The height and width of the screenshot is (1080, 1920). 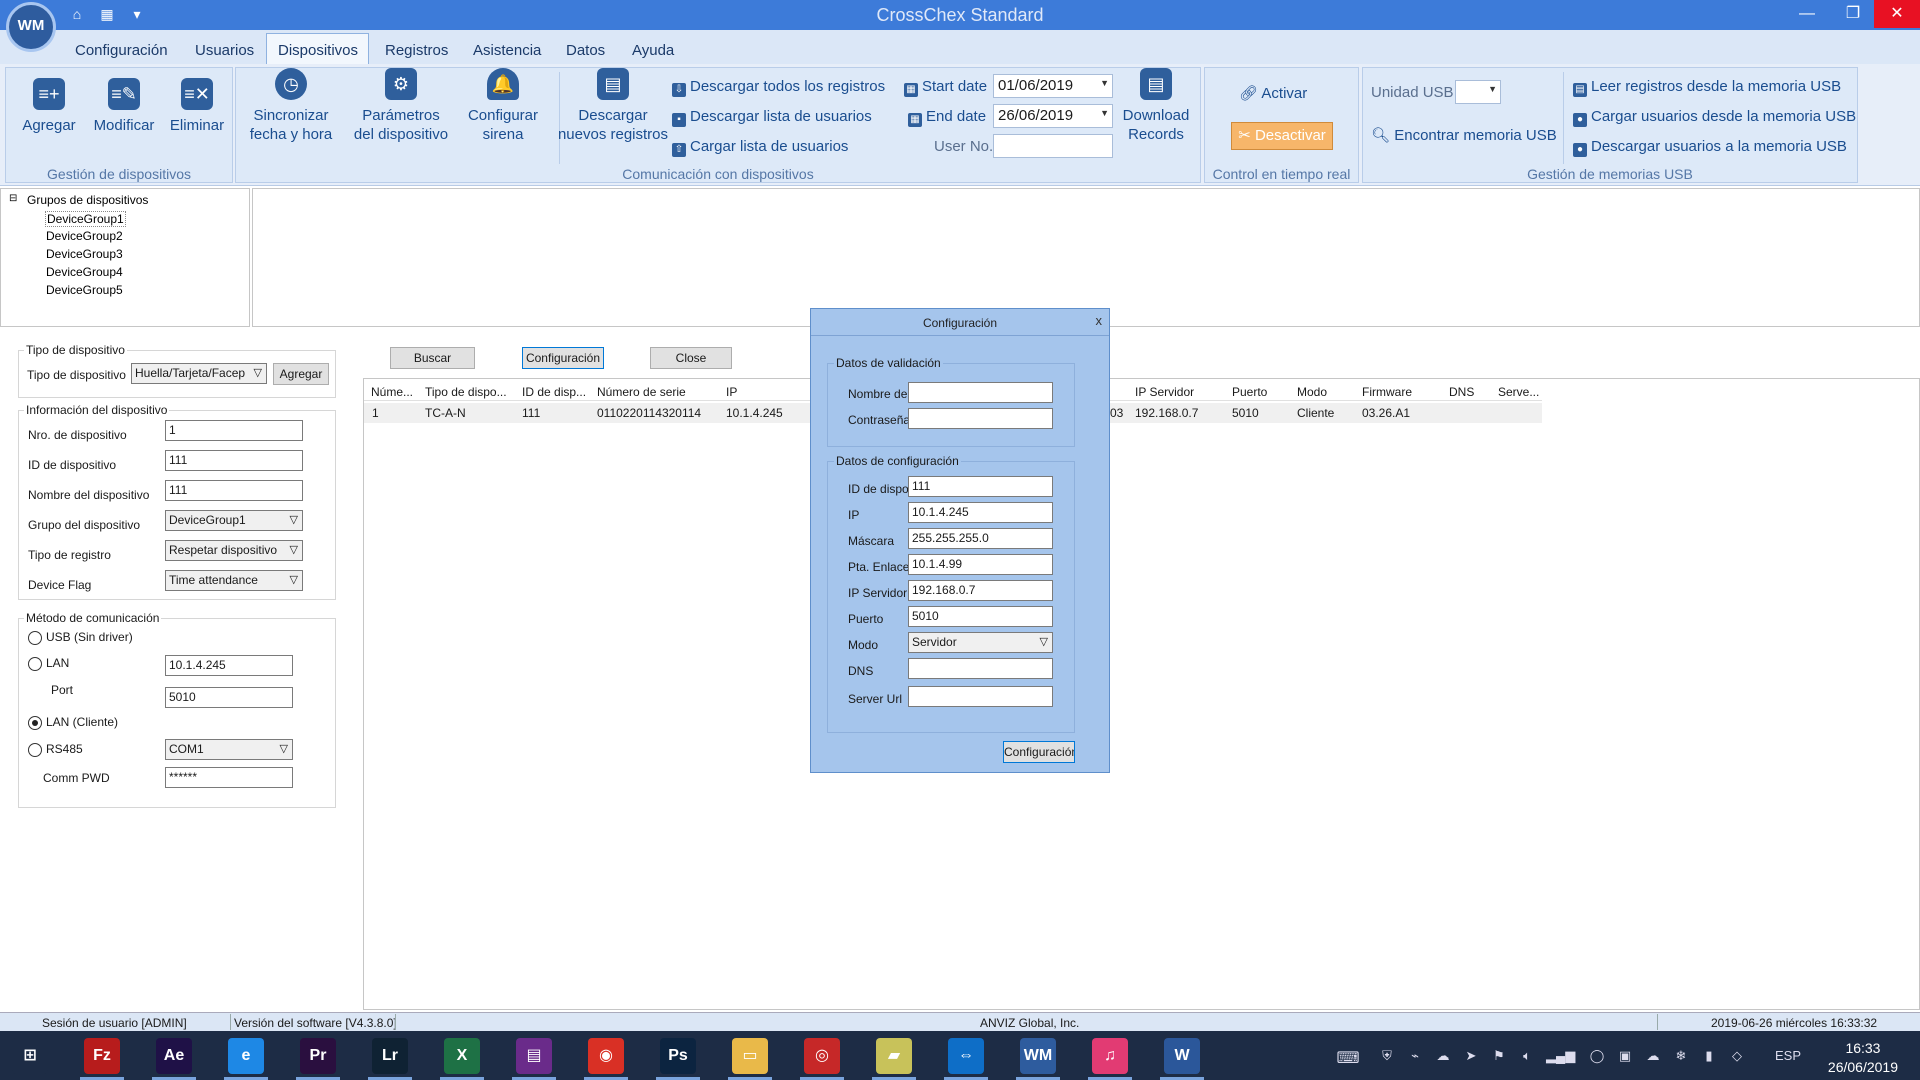 I want to click on snowflake-icon: ❄, so click(x=1681, y=1056).